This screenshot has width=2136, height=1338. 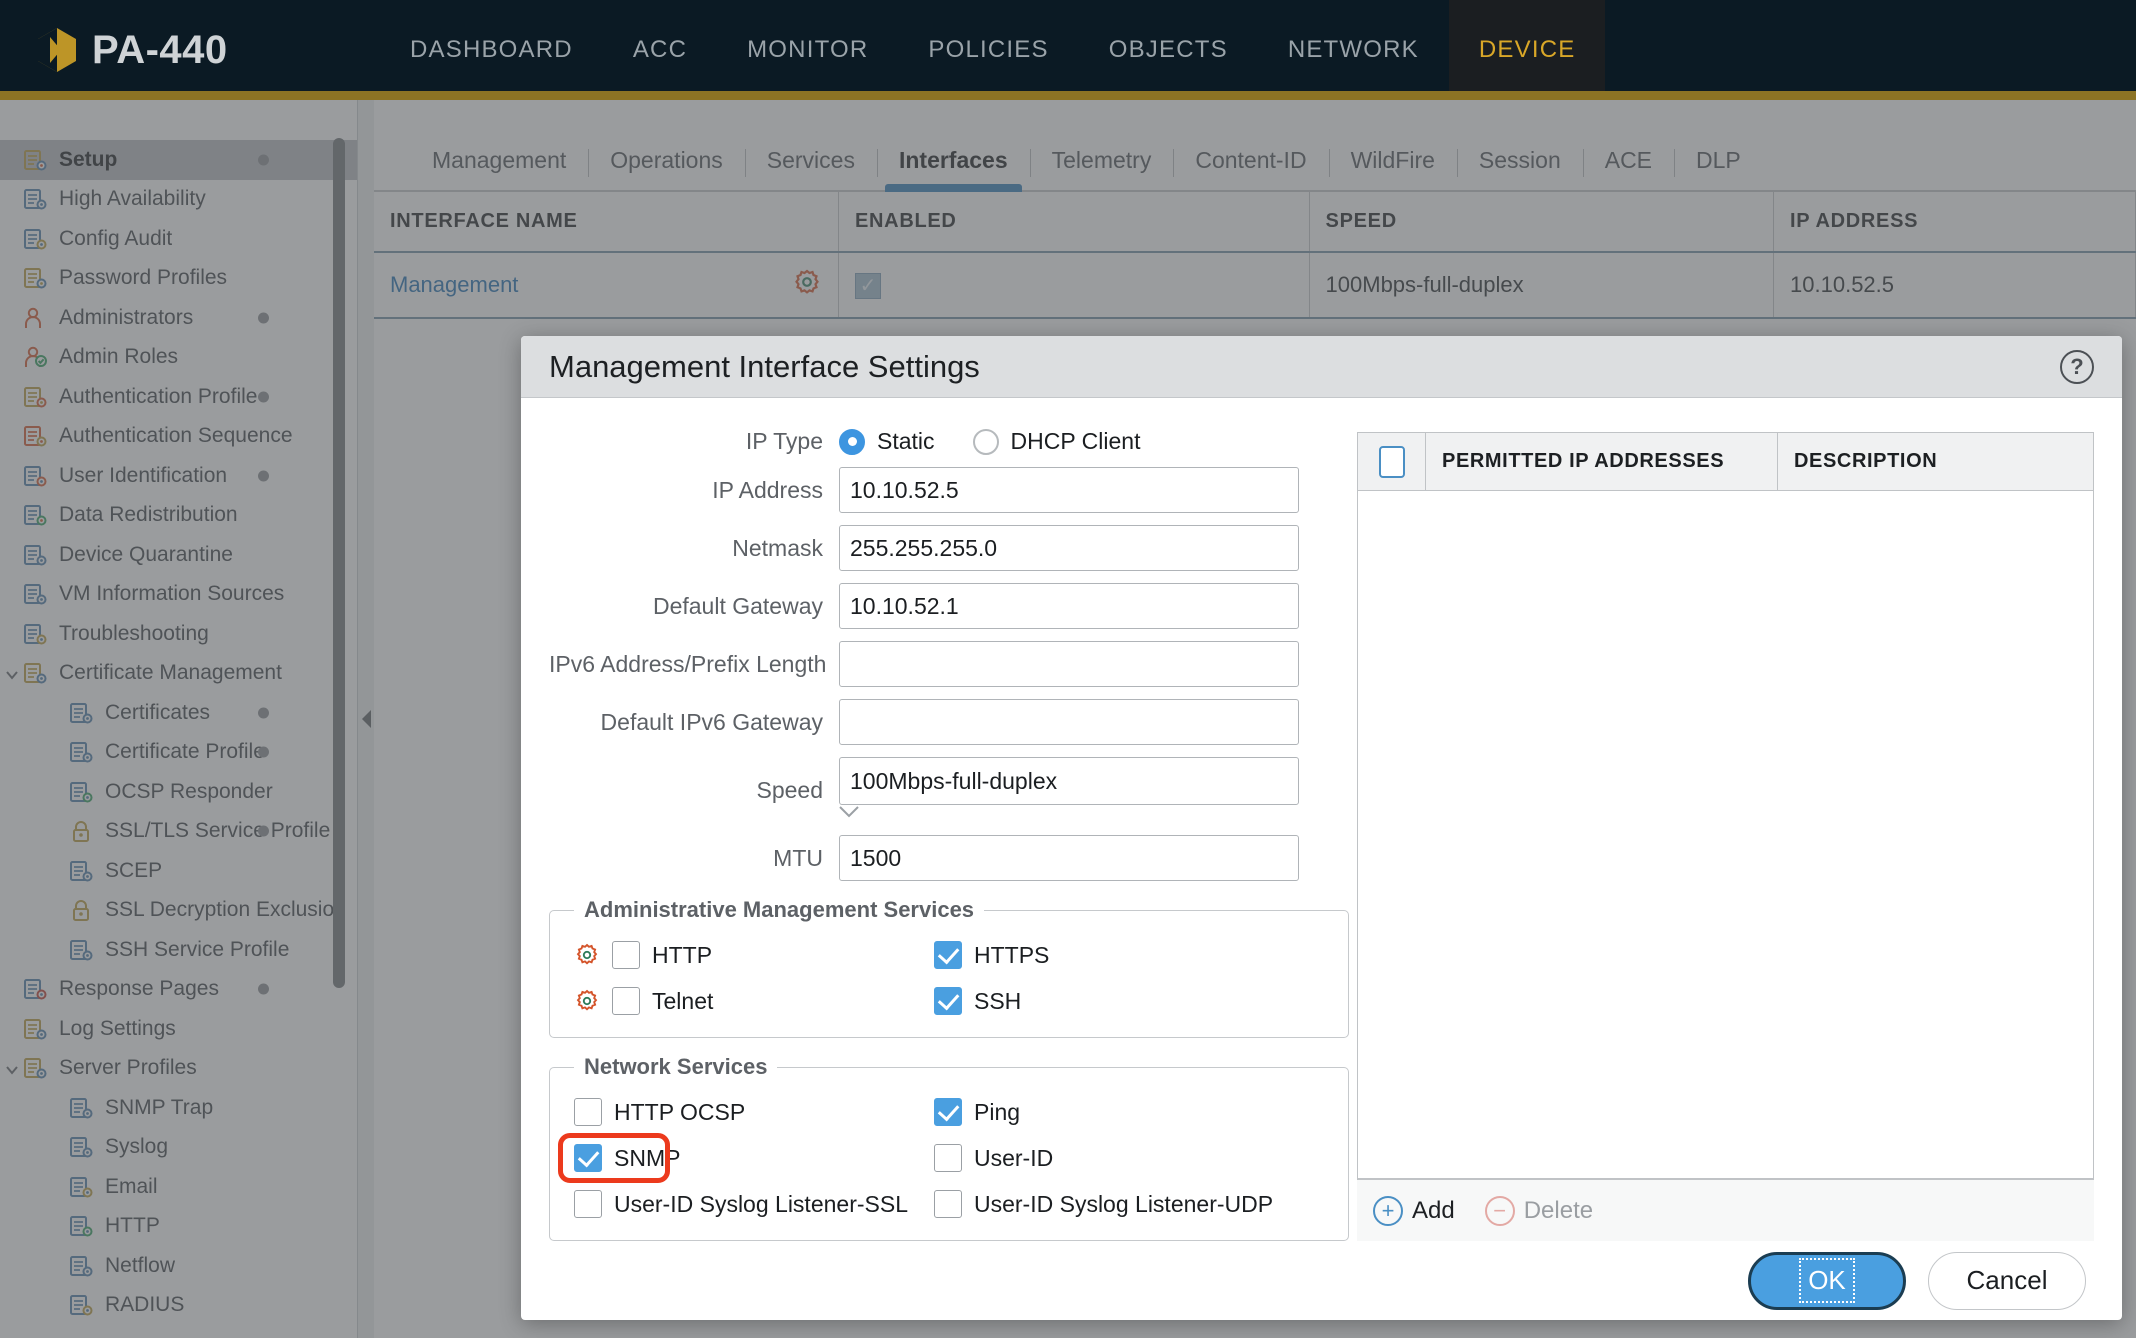 I want to click on checkbox-http-ocsp, so click(x=588, y=1112).